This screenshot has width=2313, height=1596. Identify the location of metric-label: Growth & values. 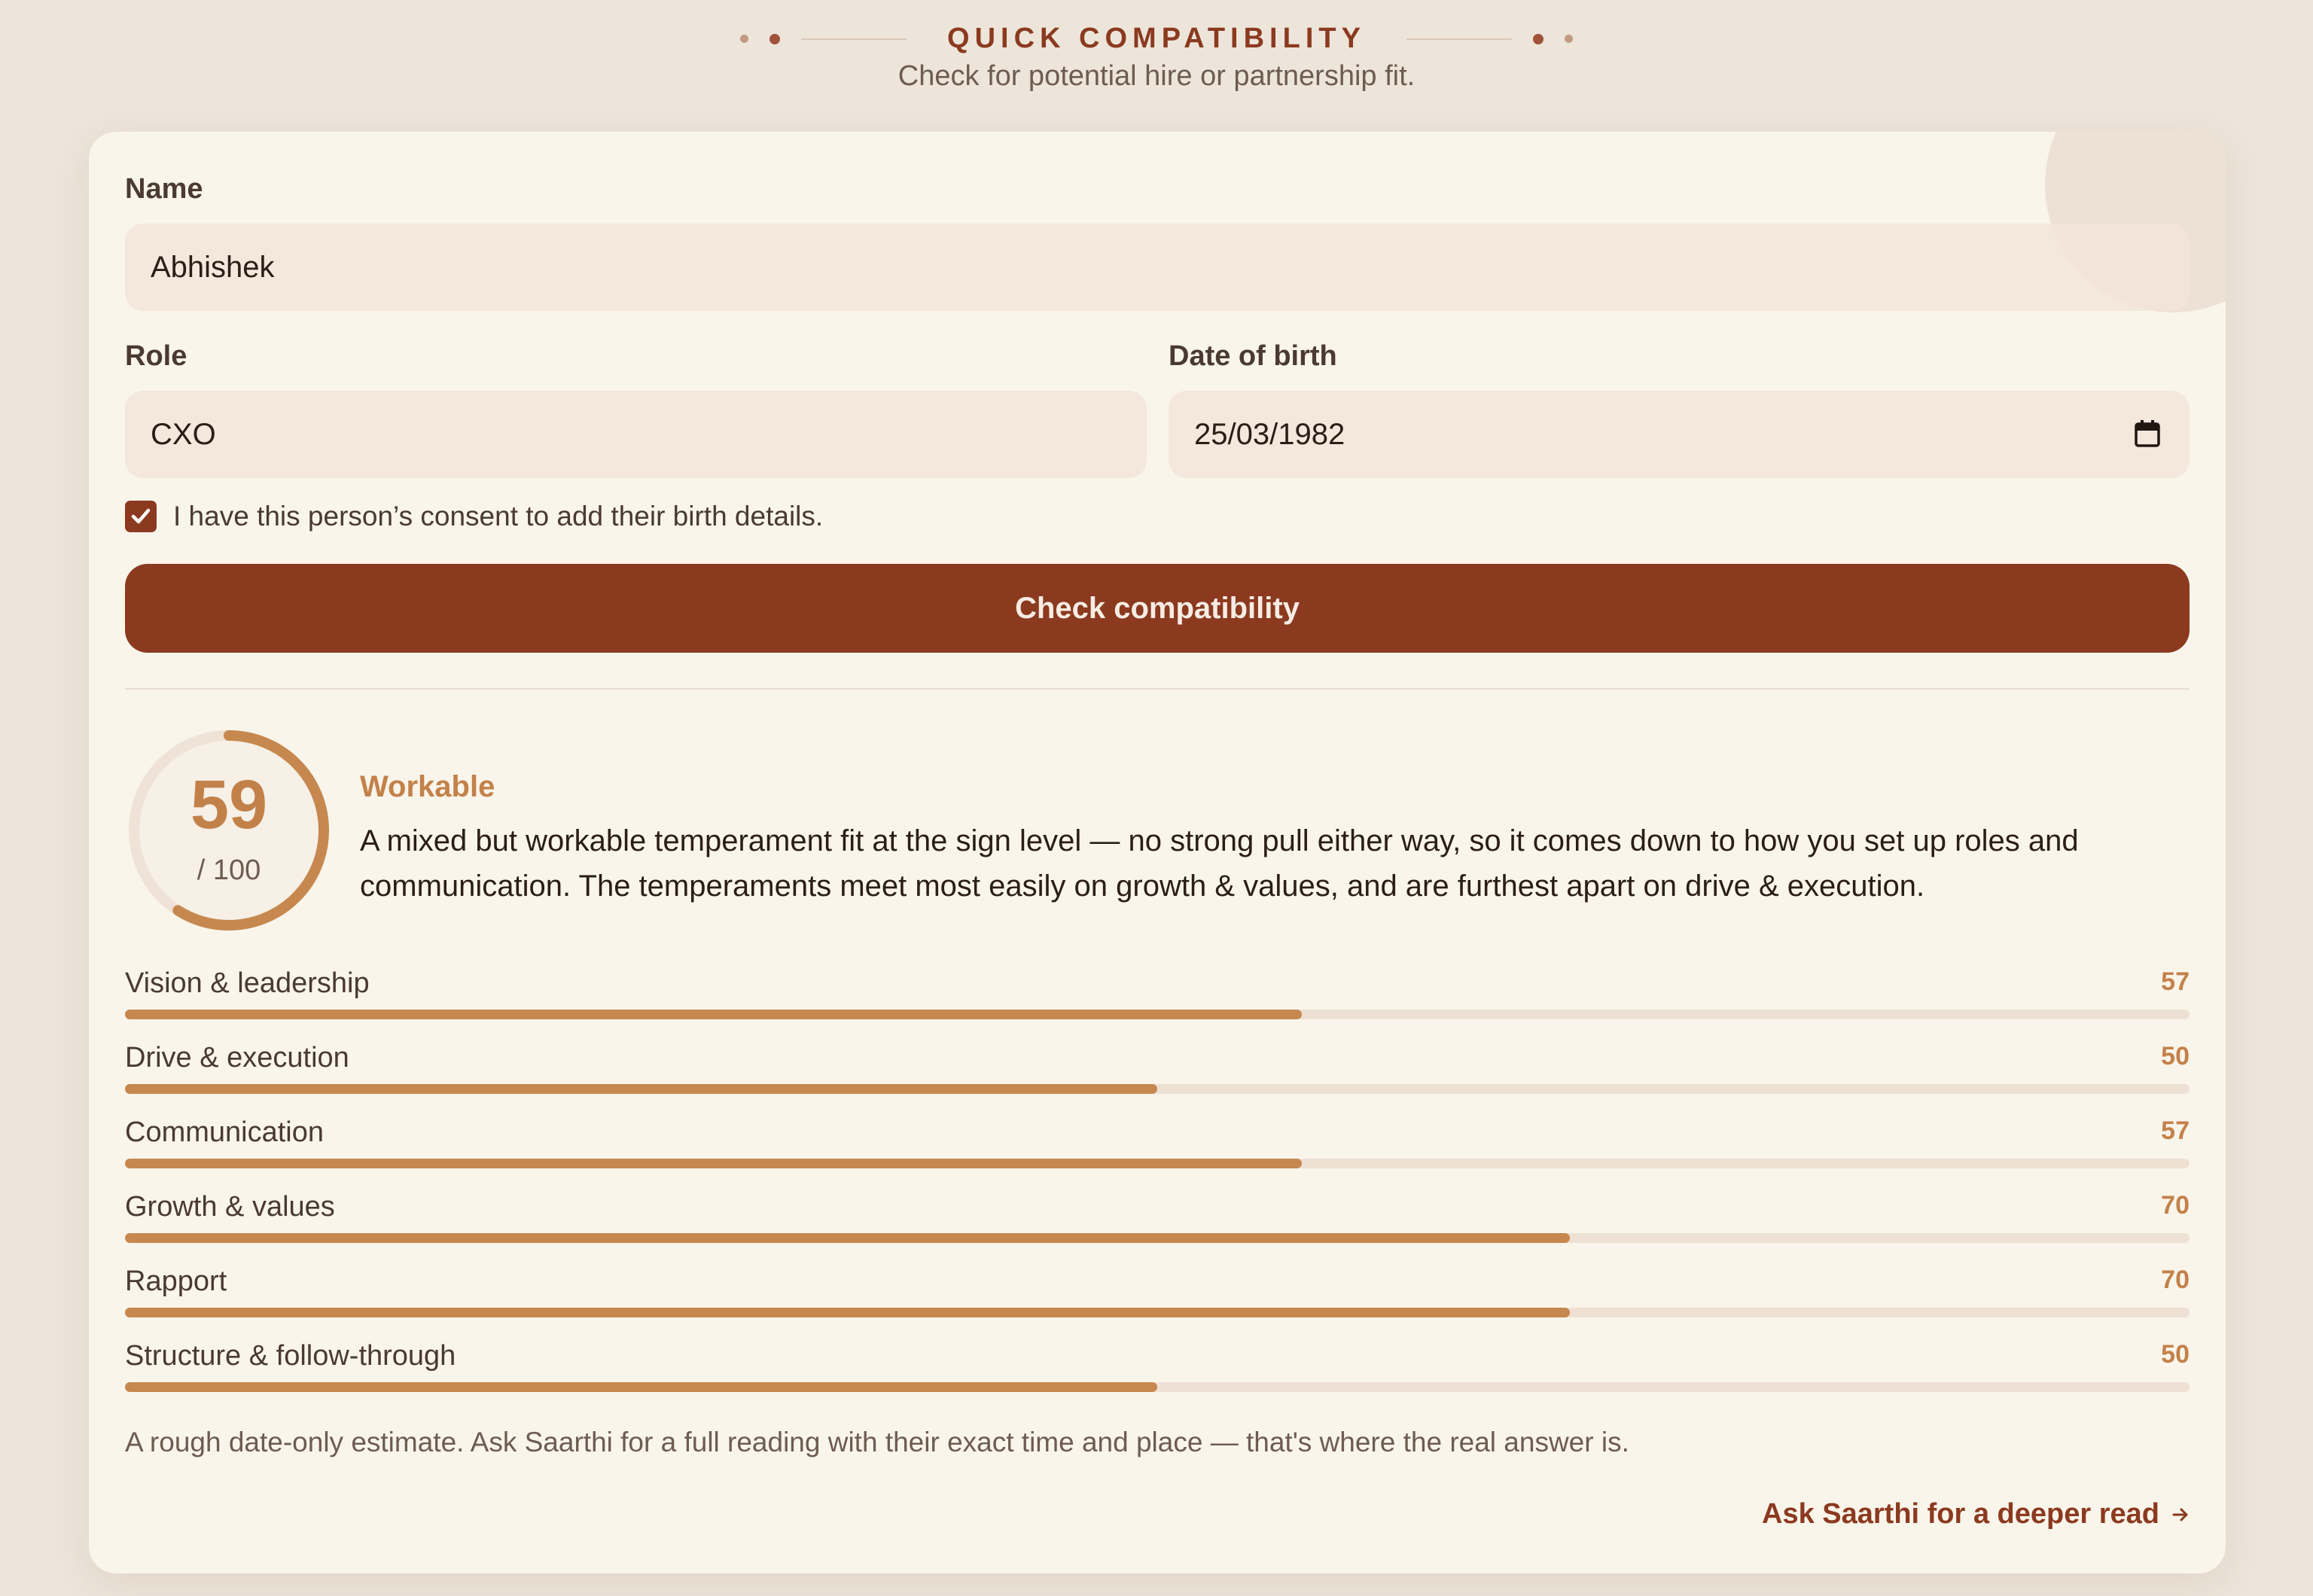
(230, 1207).